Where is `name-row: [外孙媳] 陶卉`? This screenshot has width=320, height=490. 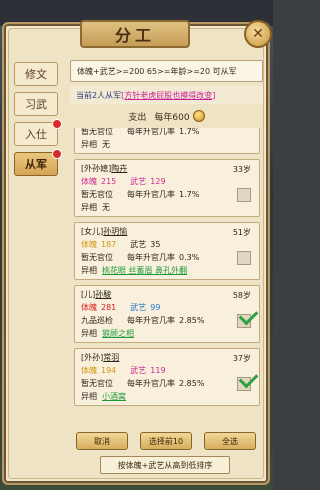
name-row: [外孙媳] 陶卉 is located at coordinates (167, 168).